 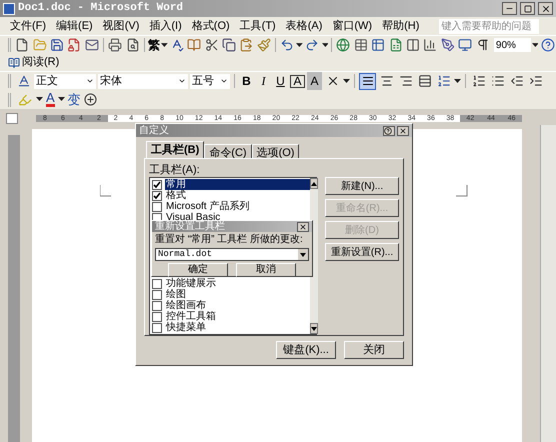 What do you see at coordinates (448, 45) in the screenshot?
I see `drawing-icon` at bounding box center [448, 45].